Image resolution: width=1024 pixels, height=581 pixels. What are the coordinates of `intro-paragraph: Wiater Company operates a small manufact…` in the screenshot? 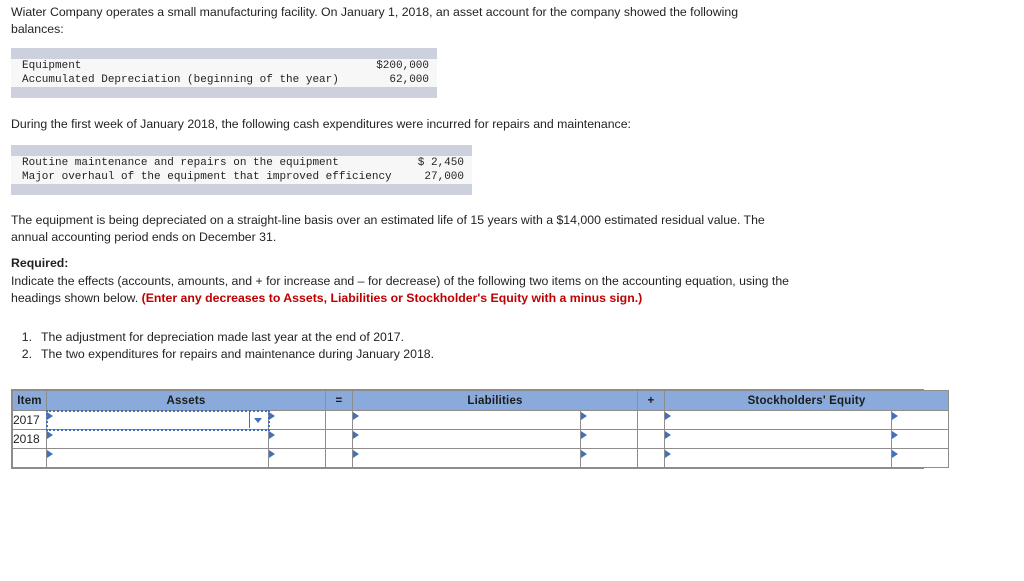 It's located at (375, 20).